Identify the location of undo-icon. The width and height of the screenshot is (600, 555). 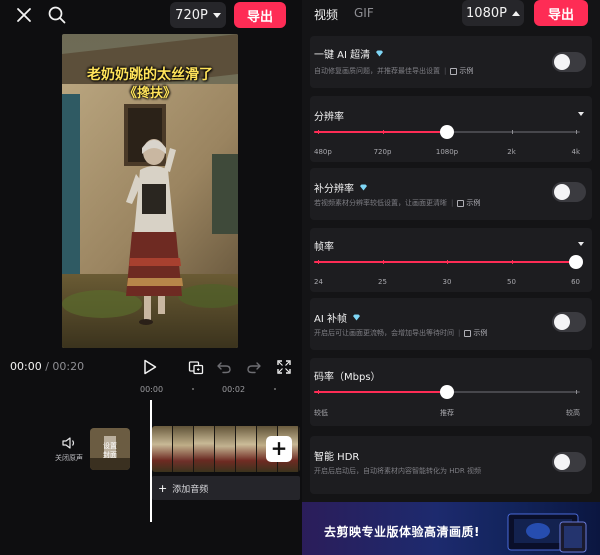
(224, 367).